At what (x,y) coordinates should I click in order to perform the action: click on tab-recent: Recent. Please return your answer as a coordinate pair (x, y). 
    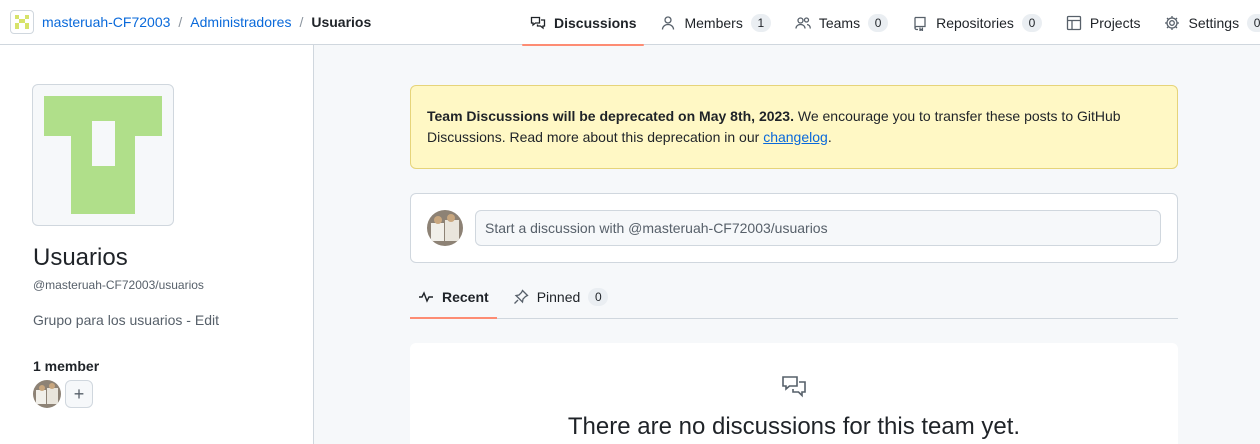
    Looking at the image, I should click on (453, 297).